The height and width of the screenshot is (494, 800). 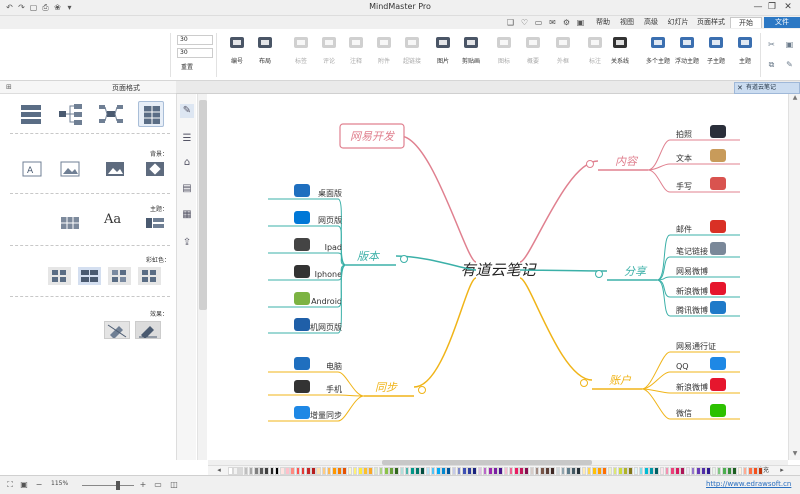 What do you see at coordinates (552, 22) in the screenshot?
I see `mail-icon: ✉` at bounding box center [552, 22].